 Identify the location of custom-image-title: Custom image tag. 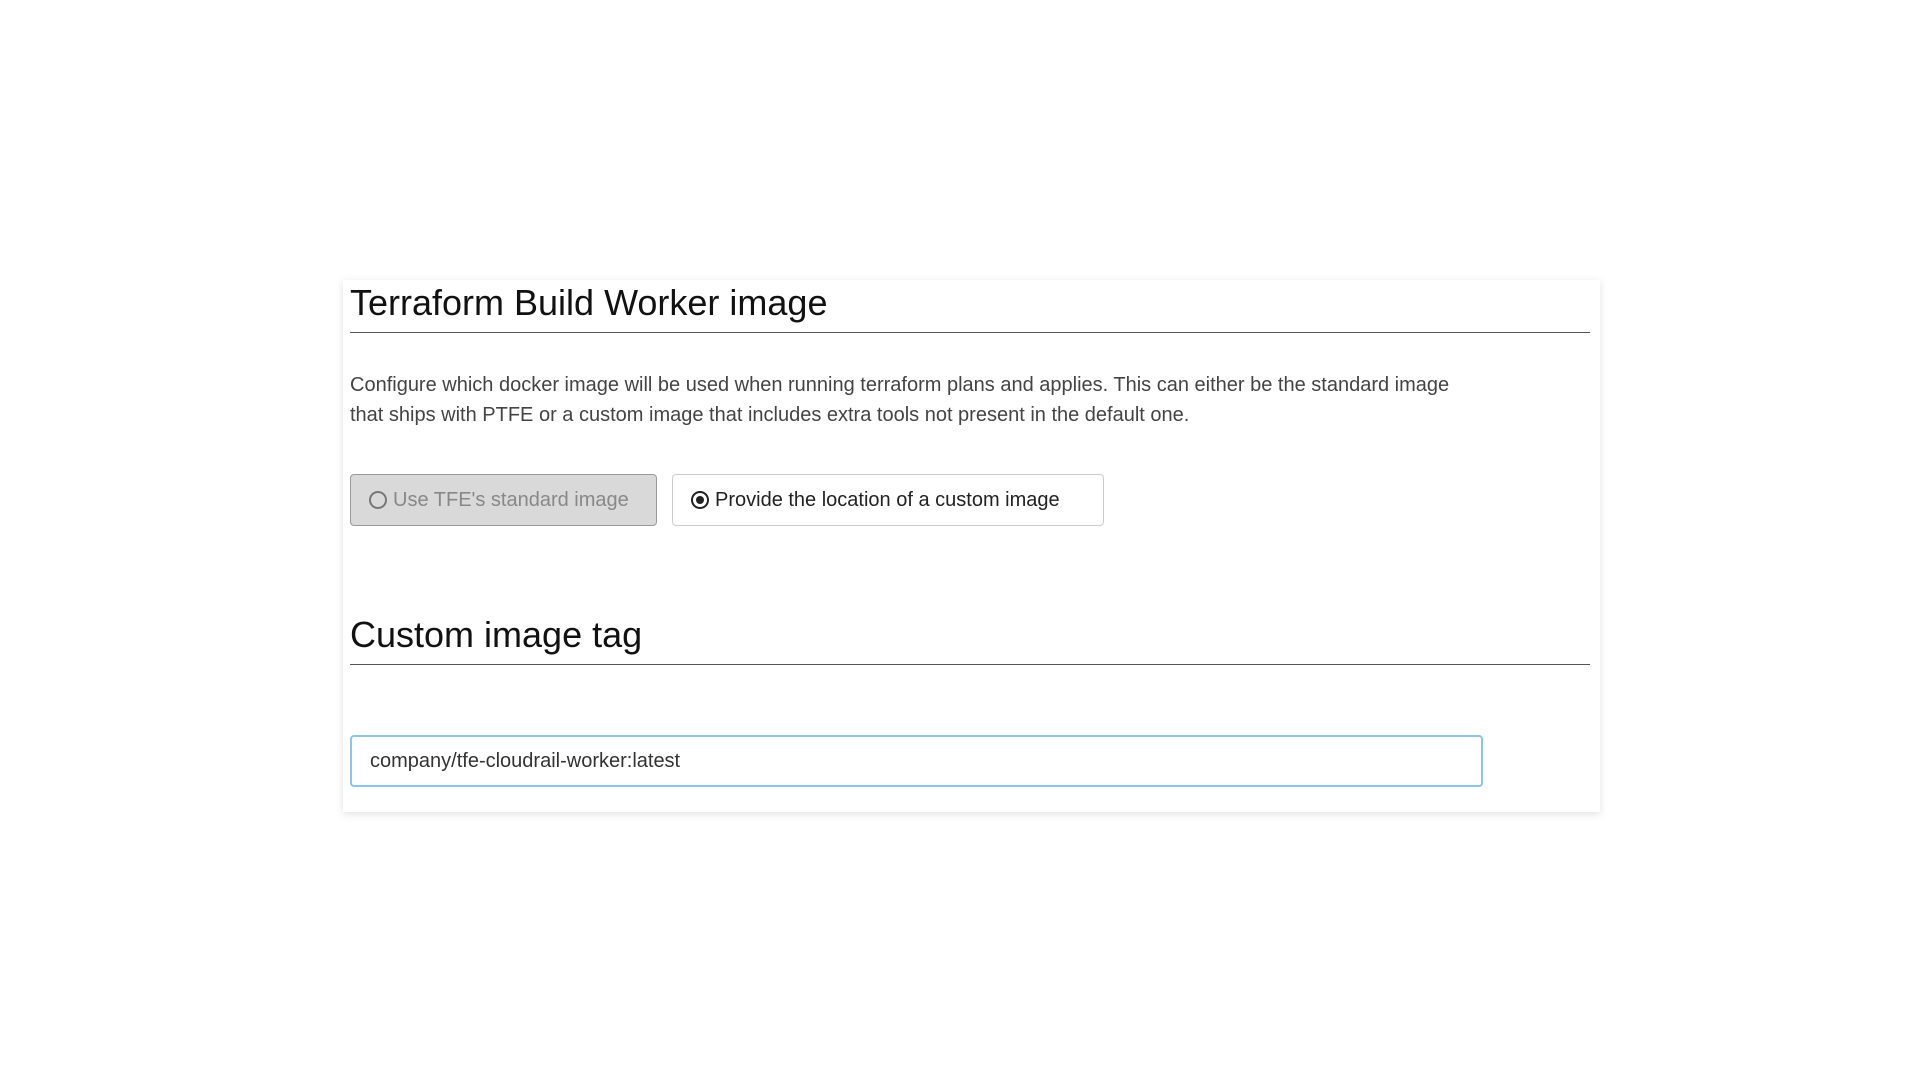
(970, 638).